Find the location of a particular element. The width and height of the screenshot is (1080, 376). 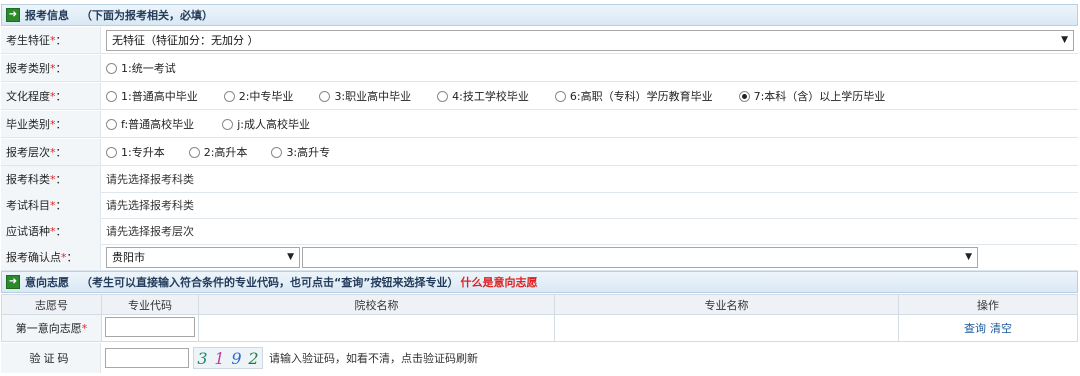

radio-level-1: 1:专升本 is located at coordinates (135, 152).